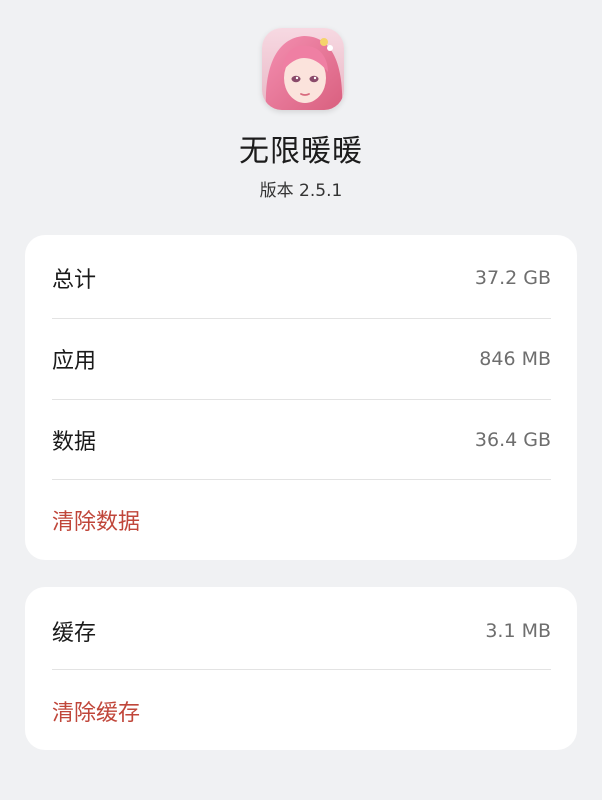  Describe the element at coordinates (303, 69) in the screenshot. I see `app-avatar-icon` at that location.